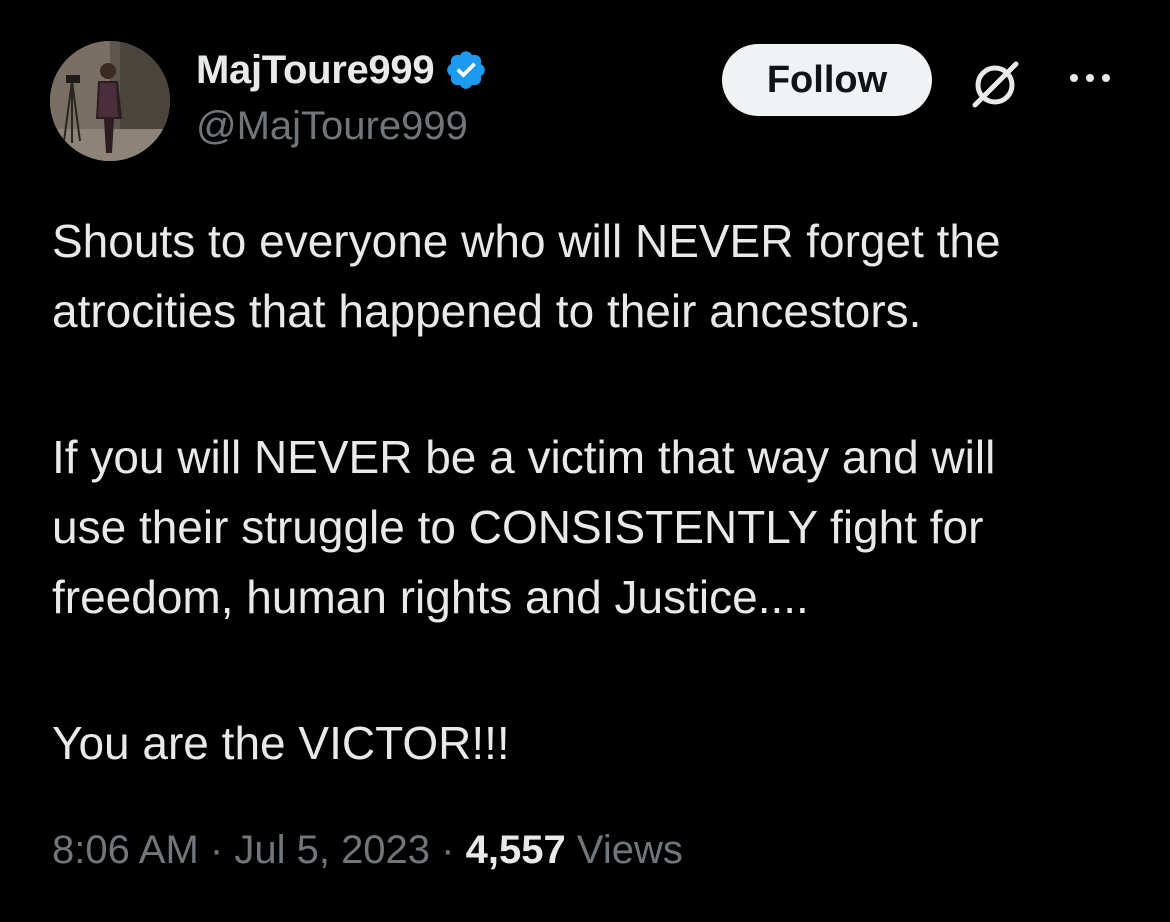  I want to click on author-name-row: MajToure999, so click(342, 70).